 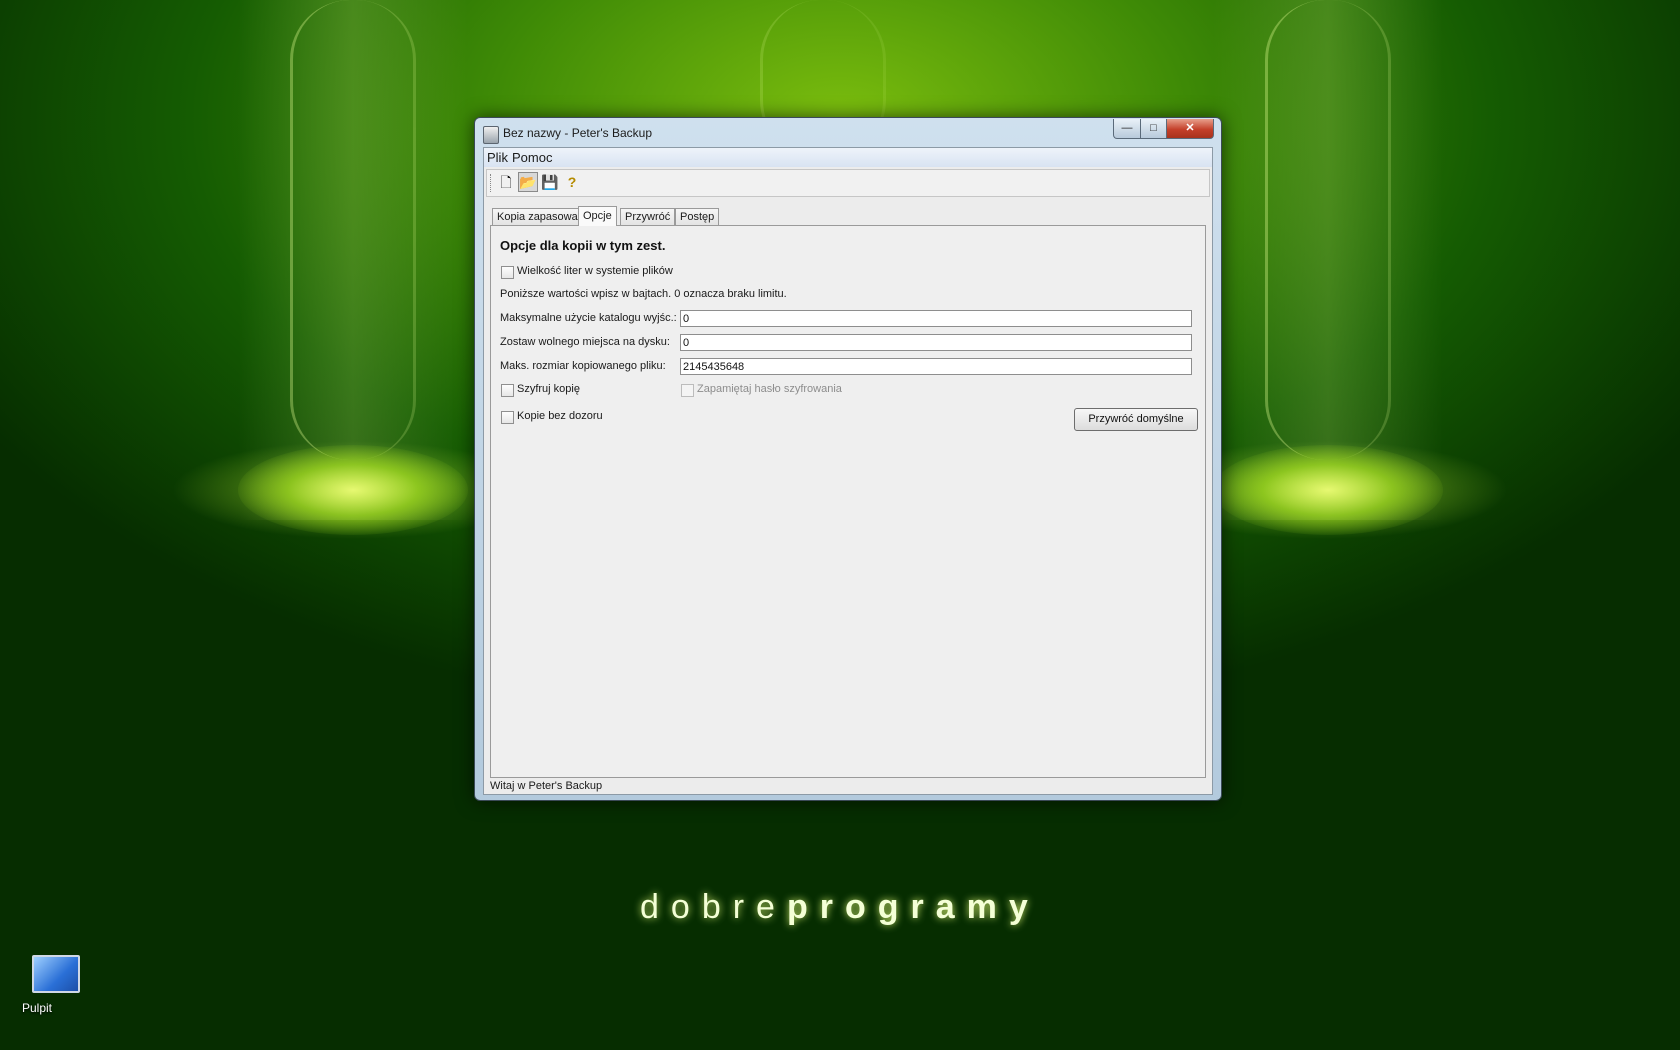 I want to click on app-icon, so click(x=491, y=135).